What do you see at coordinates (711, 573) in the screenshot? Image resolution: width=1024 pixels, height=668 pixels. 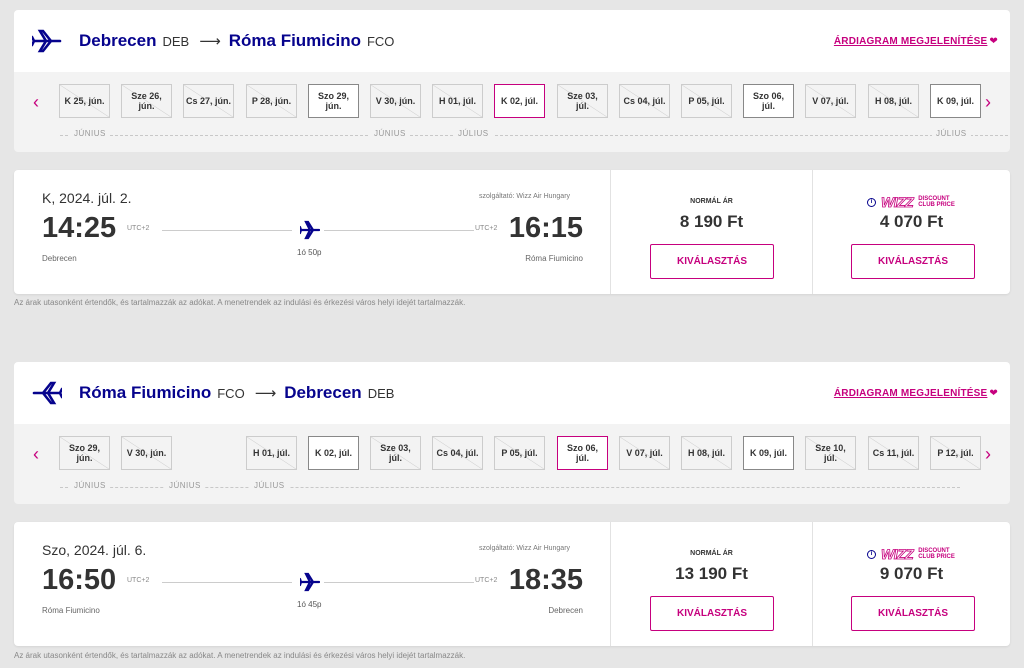 I see `normal-price: 13 190 Ft` at bounding box center [711, 573].